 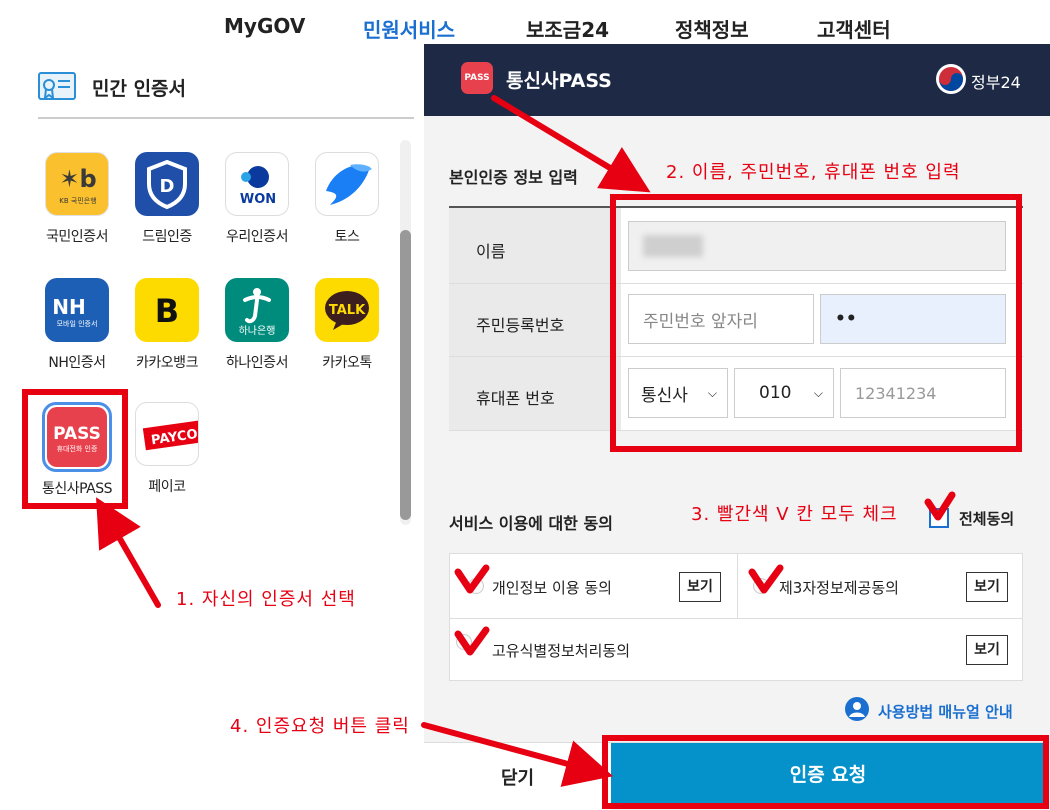 I want to click on arrow-step1, so click(x=128, y=552).